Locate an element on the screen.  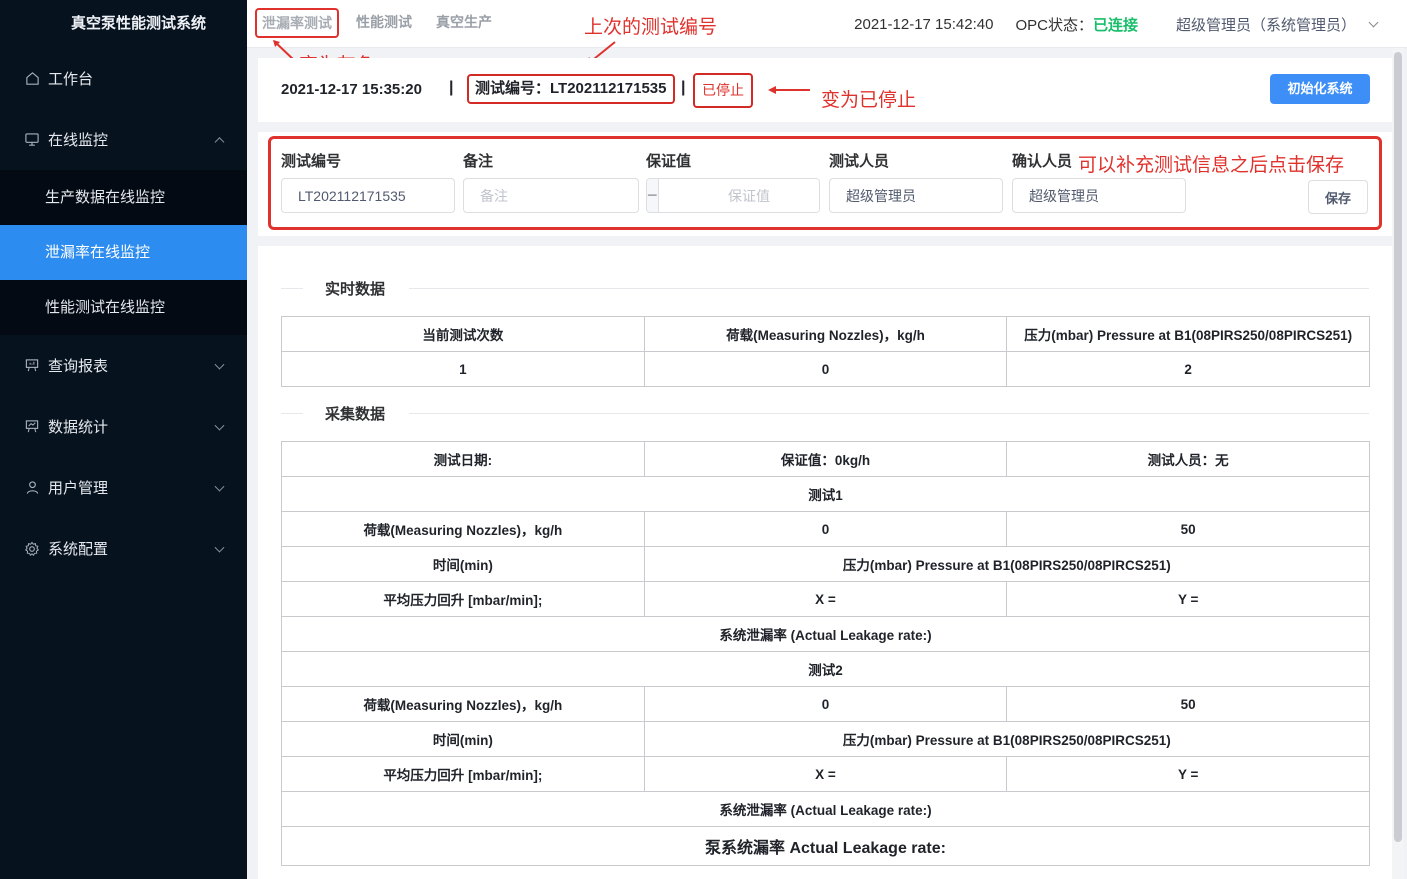
sidebar-item-performance-monitor: 性能测试在线监控 is located at coordinates (123, 307).